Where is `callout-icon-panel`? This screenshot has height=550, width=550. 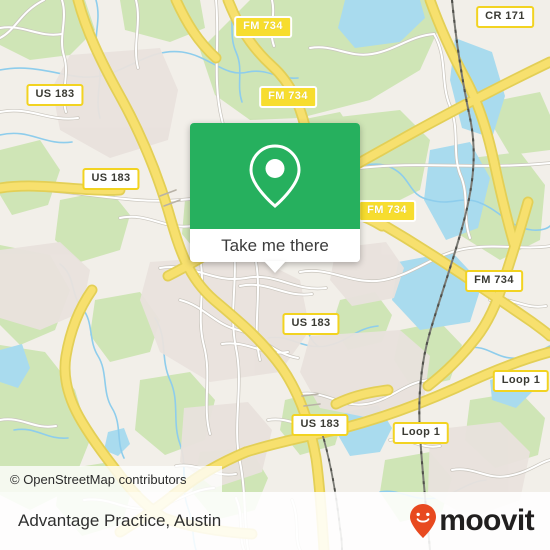 callout-icon-panel is located at coordinates (275, 176).